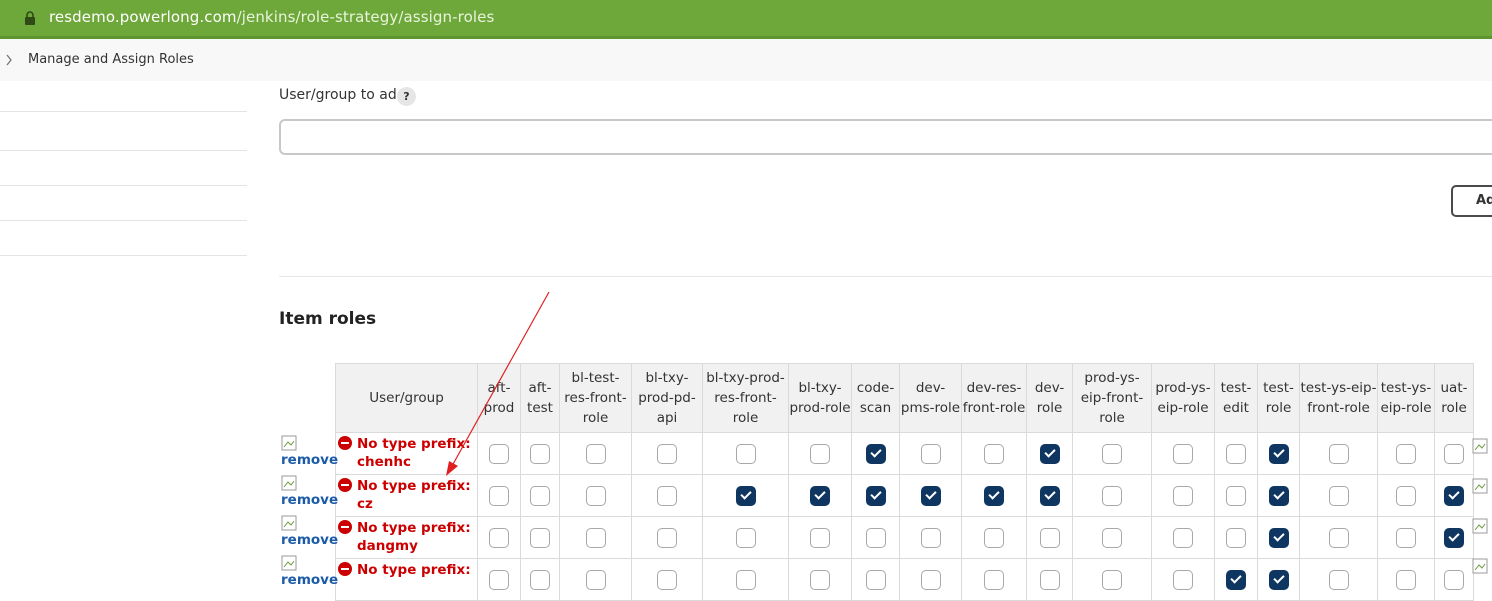 The height and width of the screenshot is (601, 1492). Describe the element at coordinates (406, 398) in the screenshot. I see `column-header-user-group: User/group` at that location.